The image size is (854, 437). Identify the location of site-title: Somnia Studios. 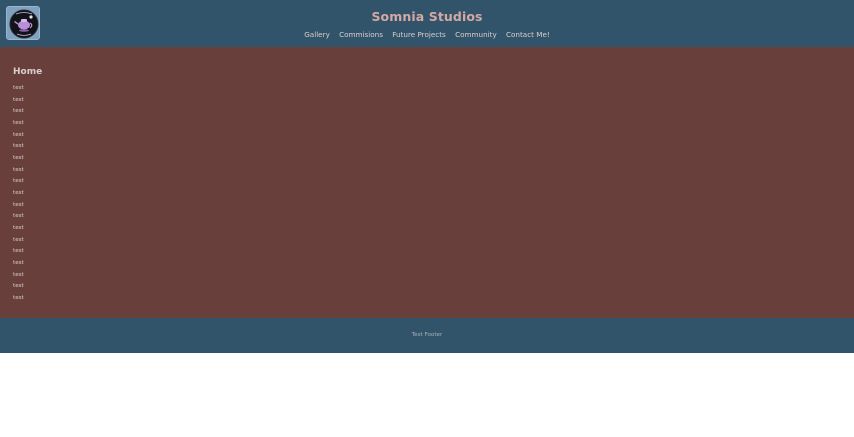
(427, 16).